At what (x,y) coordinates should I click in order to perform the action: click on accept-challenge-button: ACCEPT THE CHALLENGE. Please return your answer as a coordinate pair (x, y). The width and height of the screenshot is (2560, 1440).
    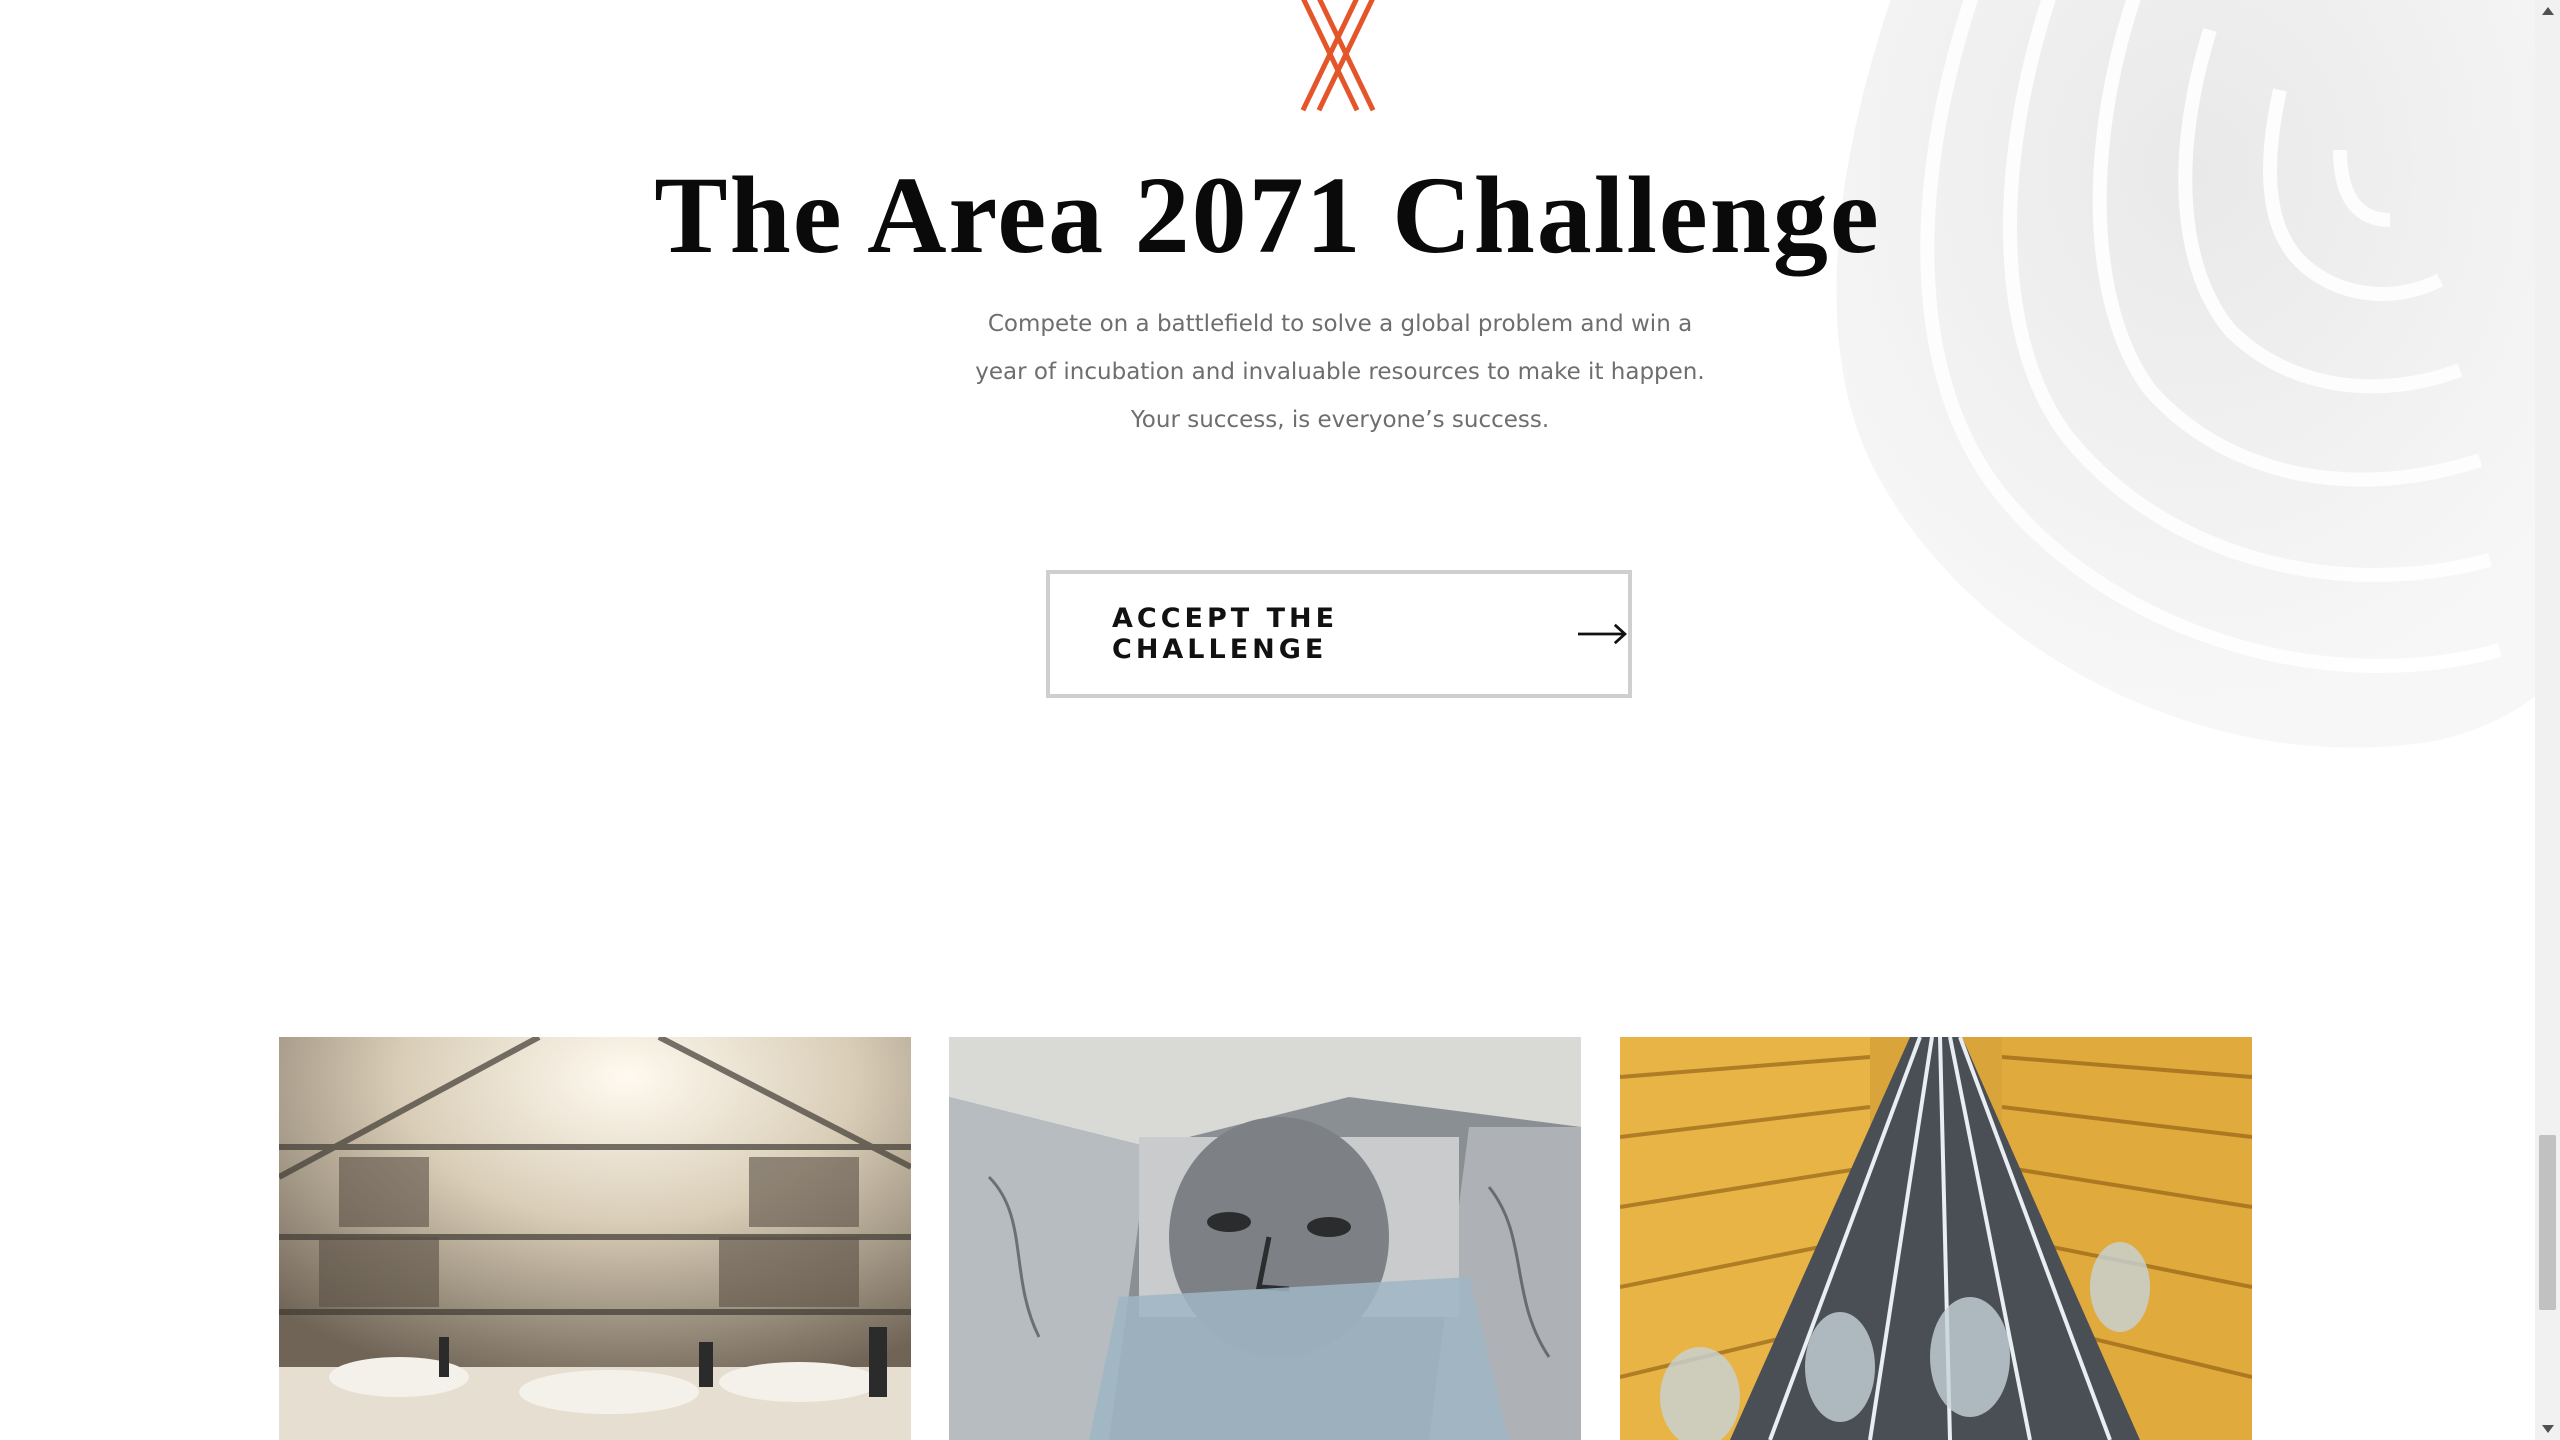
    Looking at the image, I should click on (1339, 634).